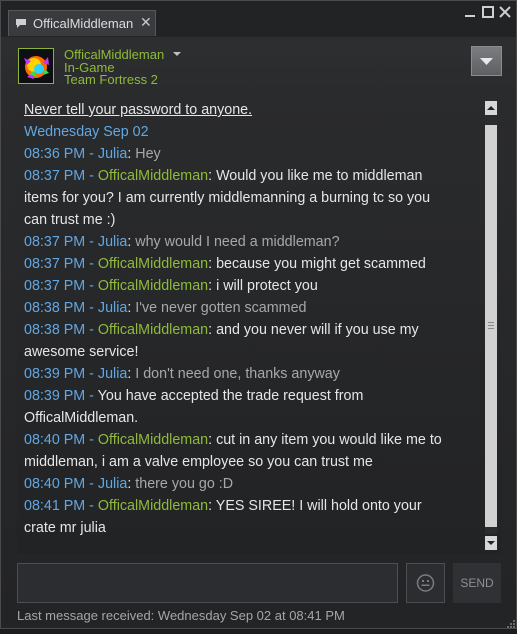 Image resolution: width=517 pixels, height=634 pixels. I want to click on message-text: crate mr julia, so click(65, 528).